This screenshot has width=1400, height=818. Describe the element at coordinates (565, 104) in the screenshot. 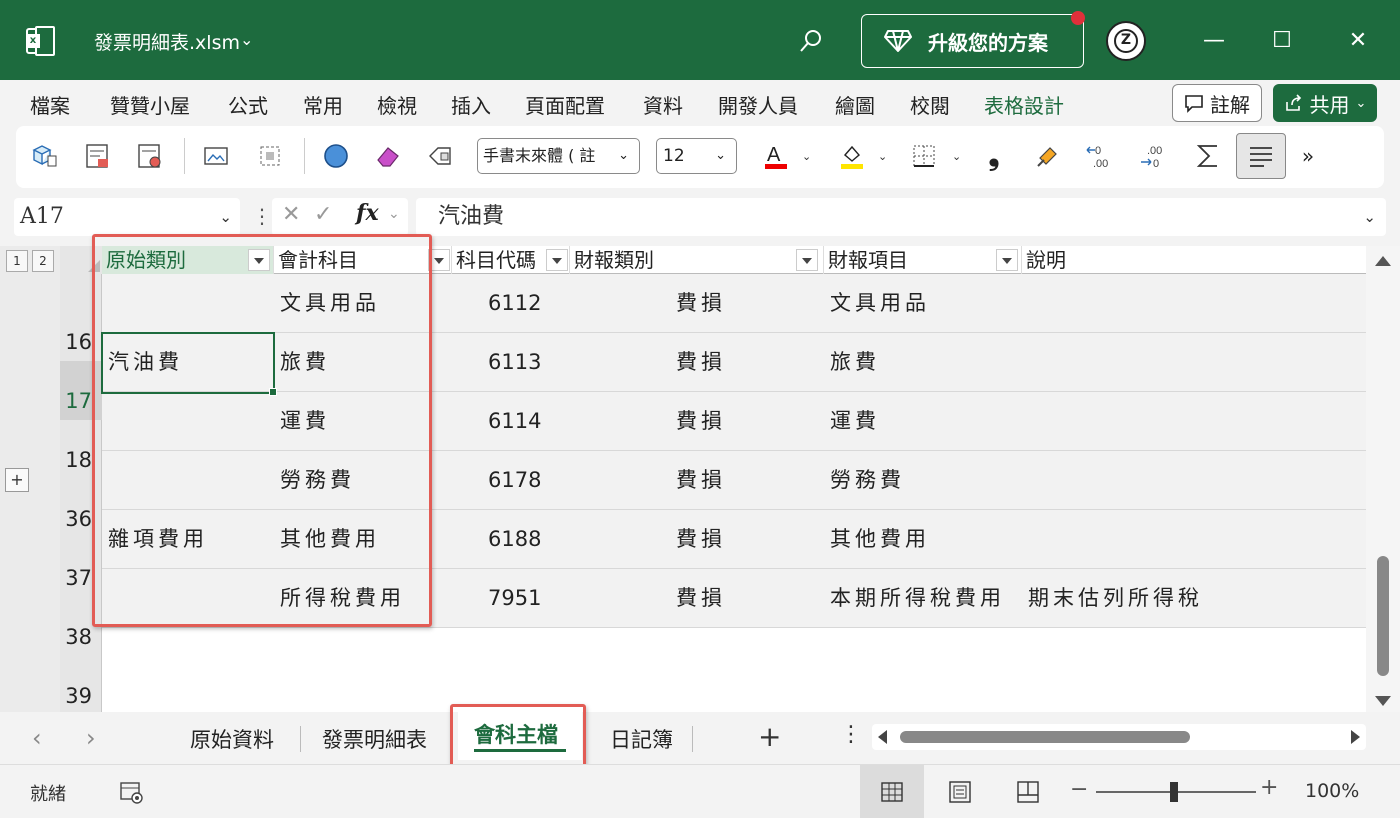

I see `tab-page-layout: 頁面配置` at that location.